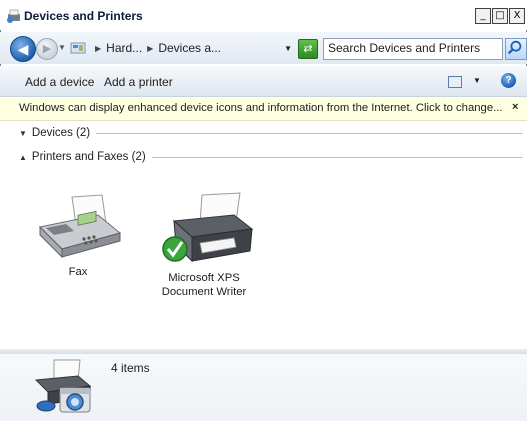  Describe the element at coordinates (288, 48) in the screenshot. I see `address-dropdown-icon: ▼` at that location.